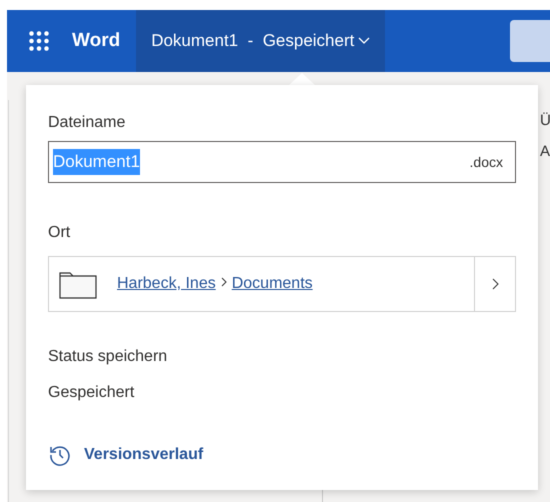 This screenshot has width=550, height=502. What do you see at coordinates (545, 152) in the screenshot?
I see `cut-off-text: A` at bounding box center [545, 152].